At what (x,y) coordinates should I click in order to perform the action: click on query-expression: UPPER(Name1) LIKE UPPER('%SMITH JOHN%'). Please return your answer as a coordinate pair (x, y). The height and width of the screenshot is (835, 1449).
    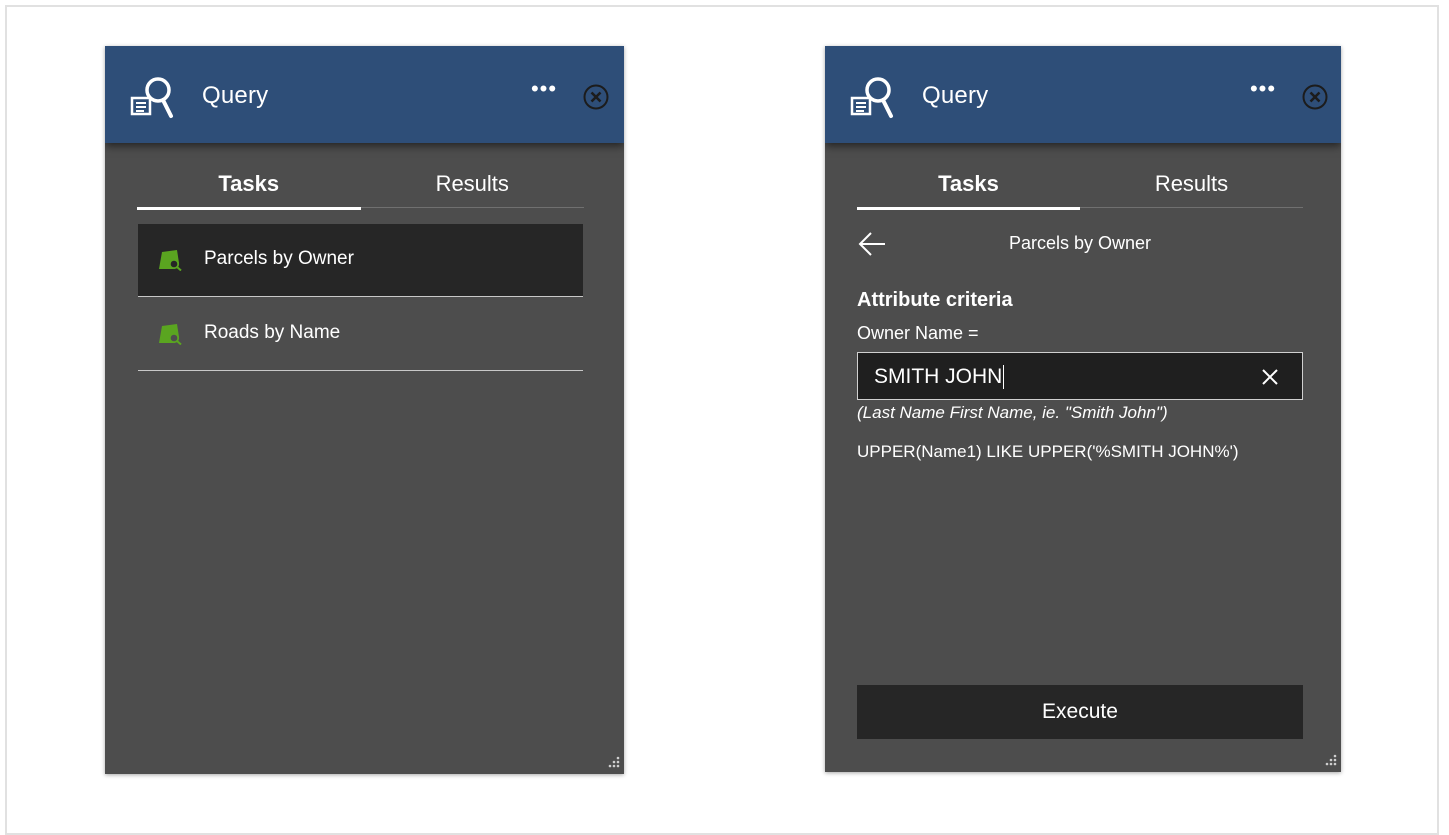
    Looking at the image, I should click on (1048, 451).